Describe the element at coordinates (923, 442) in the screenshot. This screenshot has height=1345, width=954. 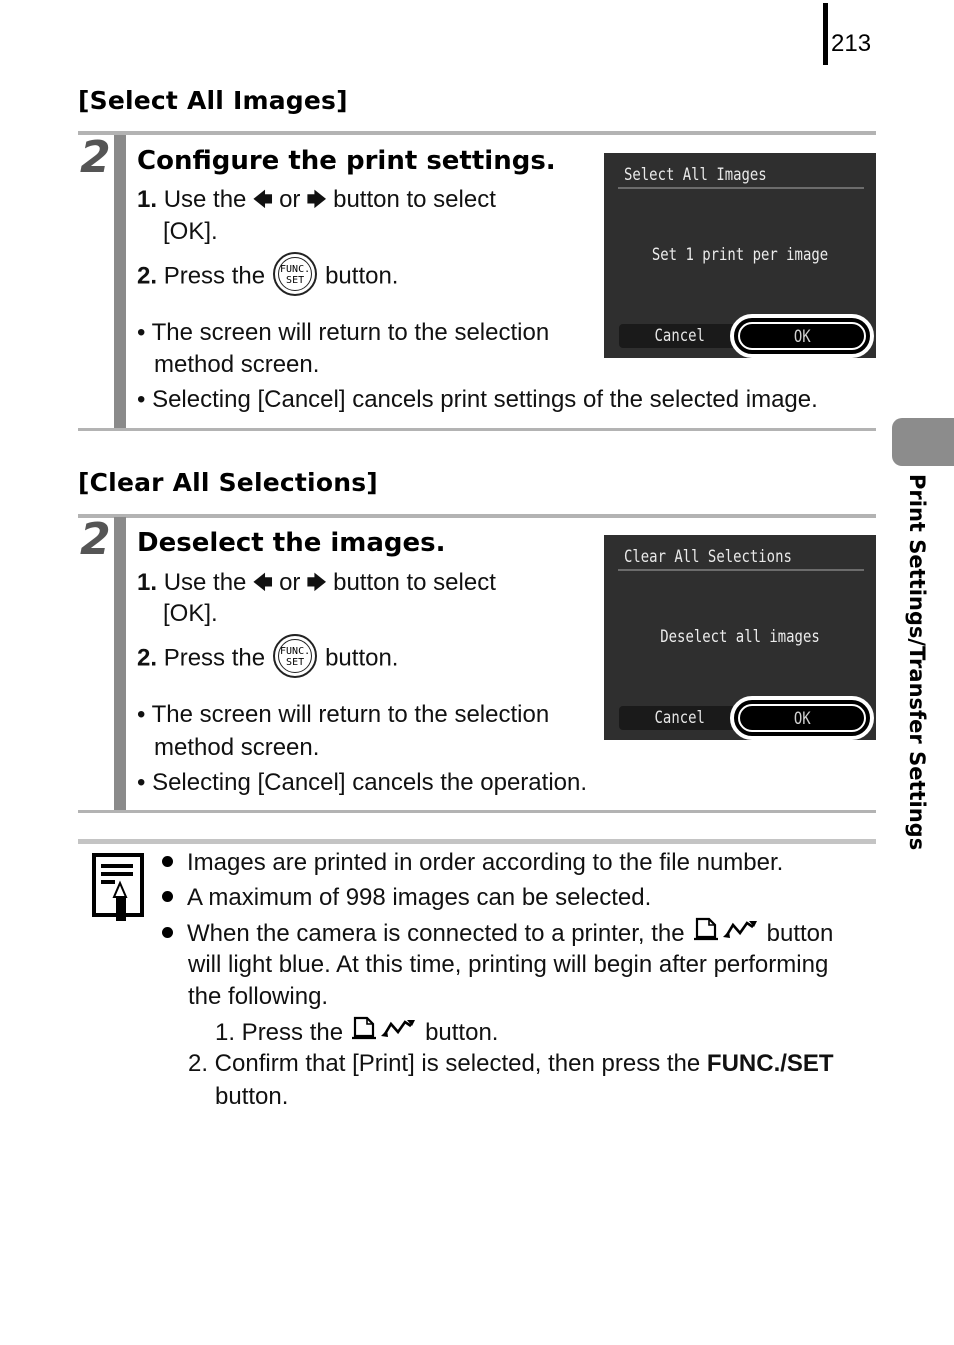
I see `chapter-tab` at that location.